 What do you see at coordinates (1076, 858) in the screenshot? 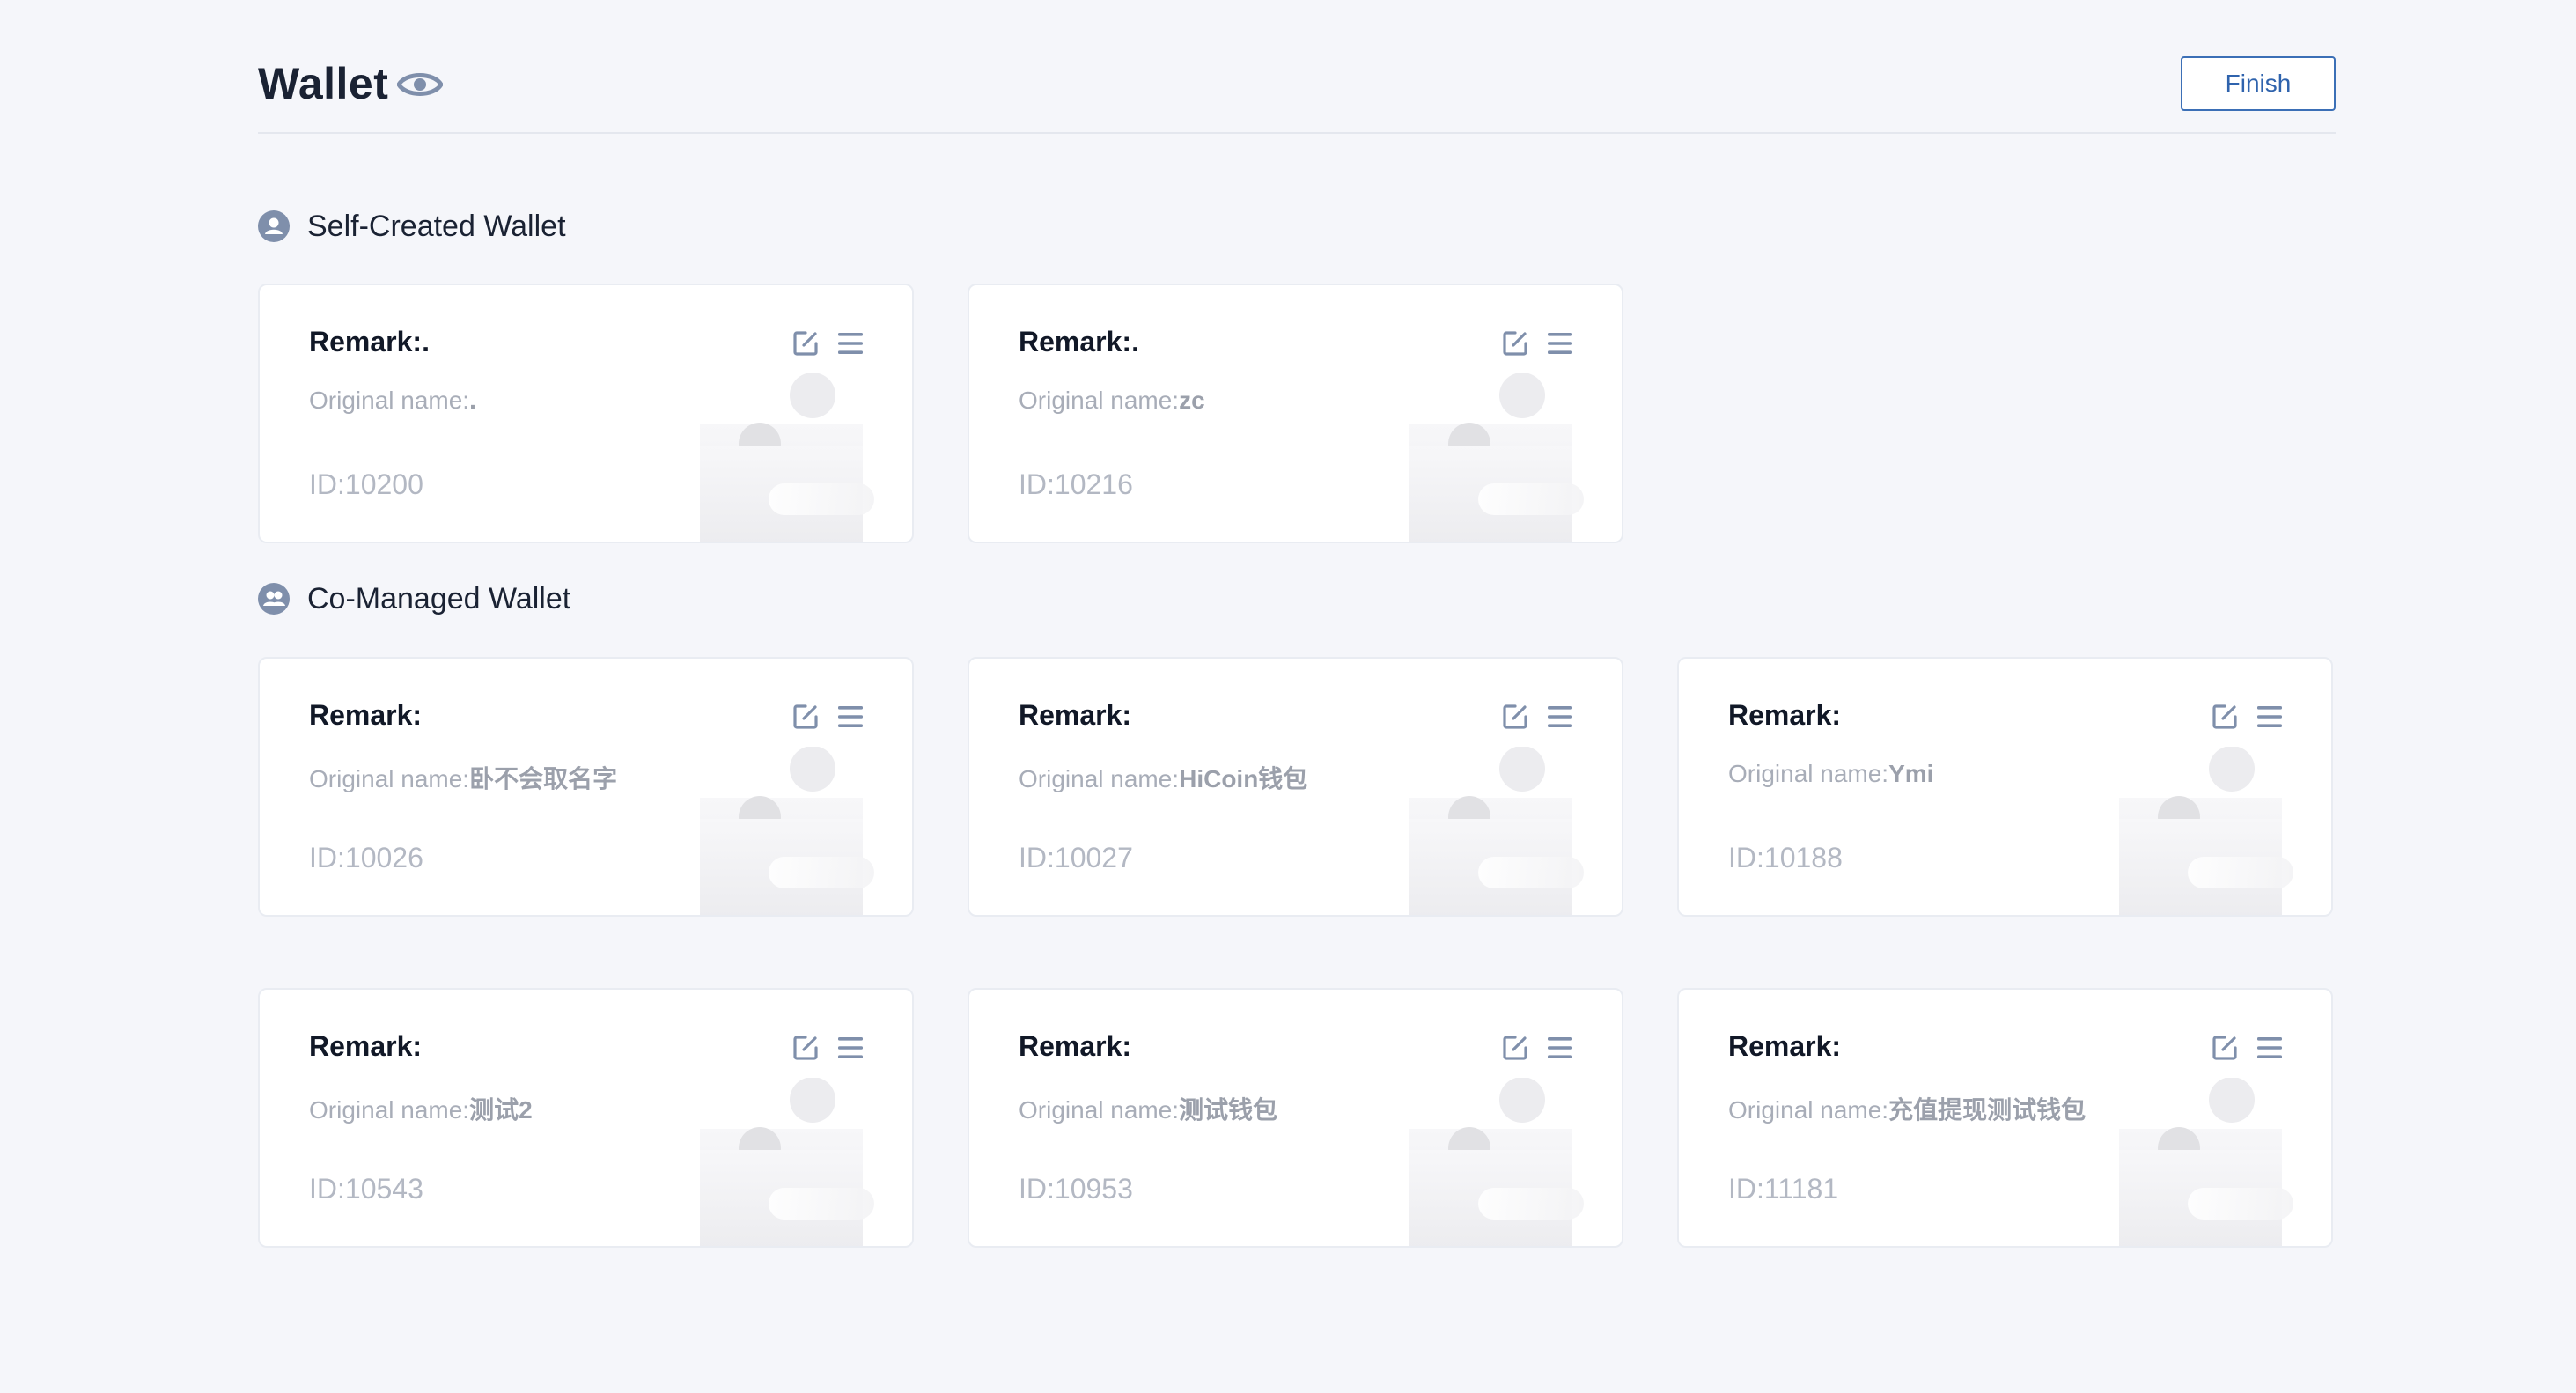
I see `wallet-id: ID:10027` at bounding box center [1076, 858].